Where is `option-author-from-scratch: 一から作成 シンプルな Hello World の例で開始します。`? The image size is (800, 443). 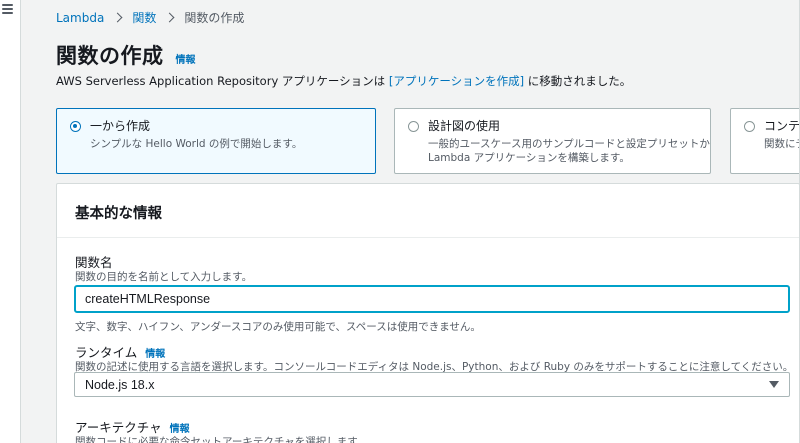
option-author-from-scratch: 一から作成 シンプルな Hello World の例で開始します。 is located at coordinates (216, 141).